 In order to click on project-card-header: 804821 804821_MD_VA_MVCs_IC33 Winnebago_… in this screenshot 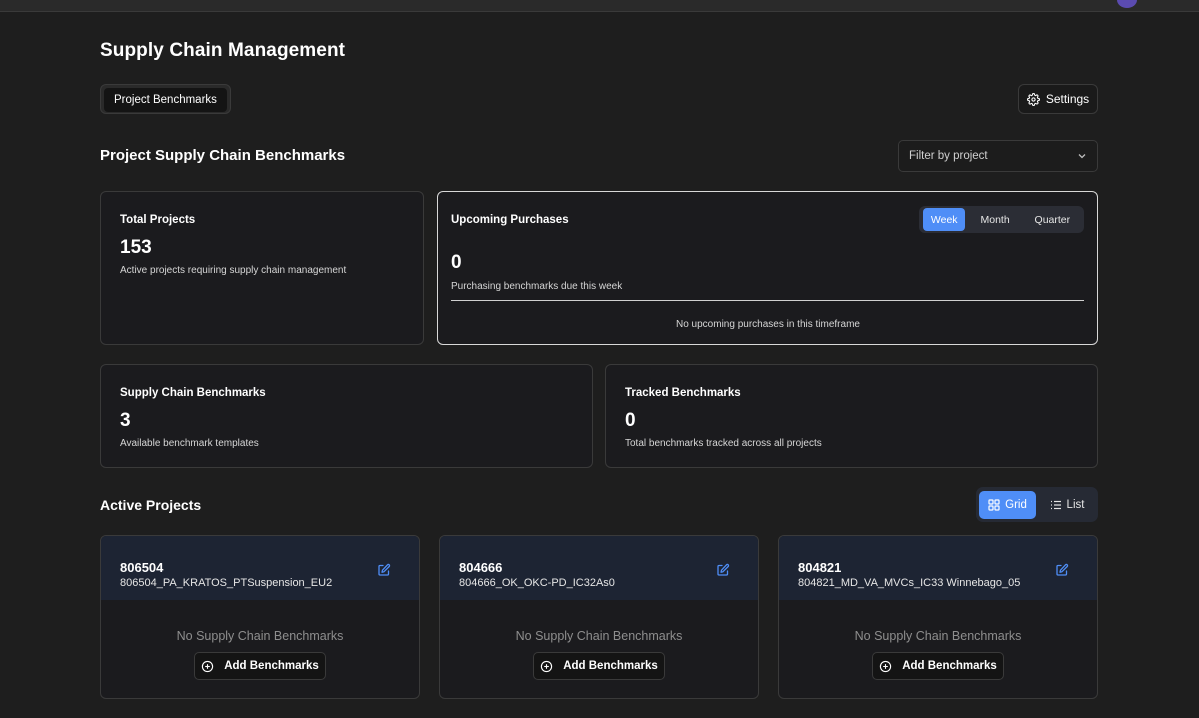, I will do `click(938, 568)`.